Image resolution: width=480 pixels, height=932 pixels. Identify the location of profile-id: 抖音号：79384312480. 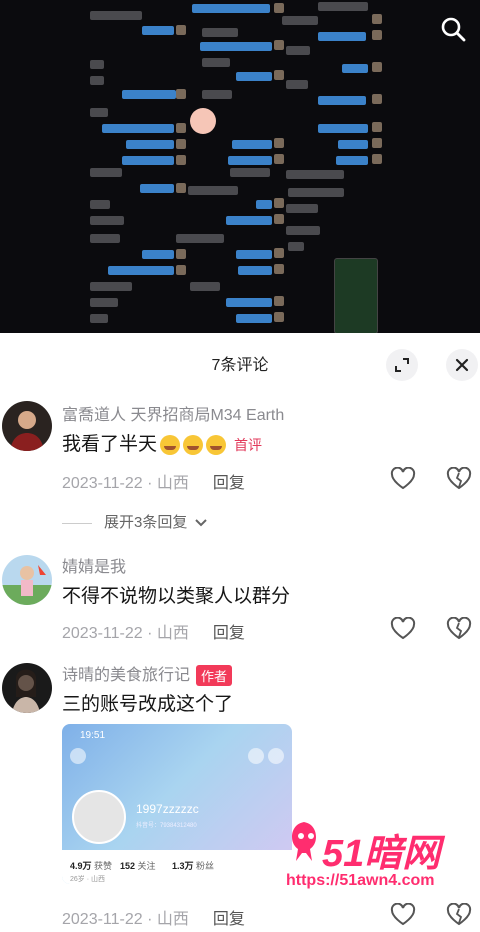
(166, 826).